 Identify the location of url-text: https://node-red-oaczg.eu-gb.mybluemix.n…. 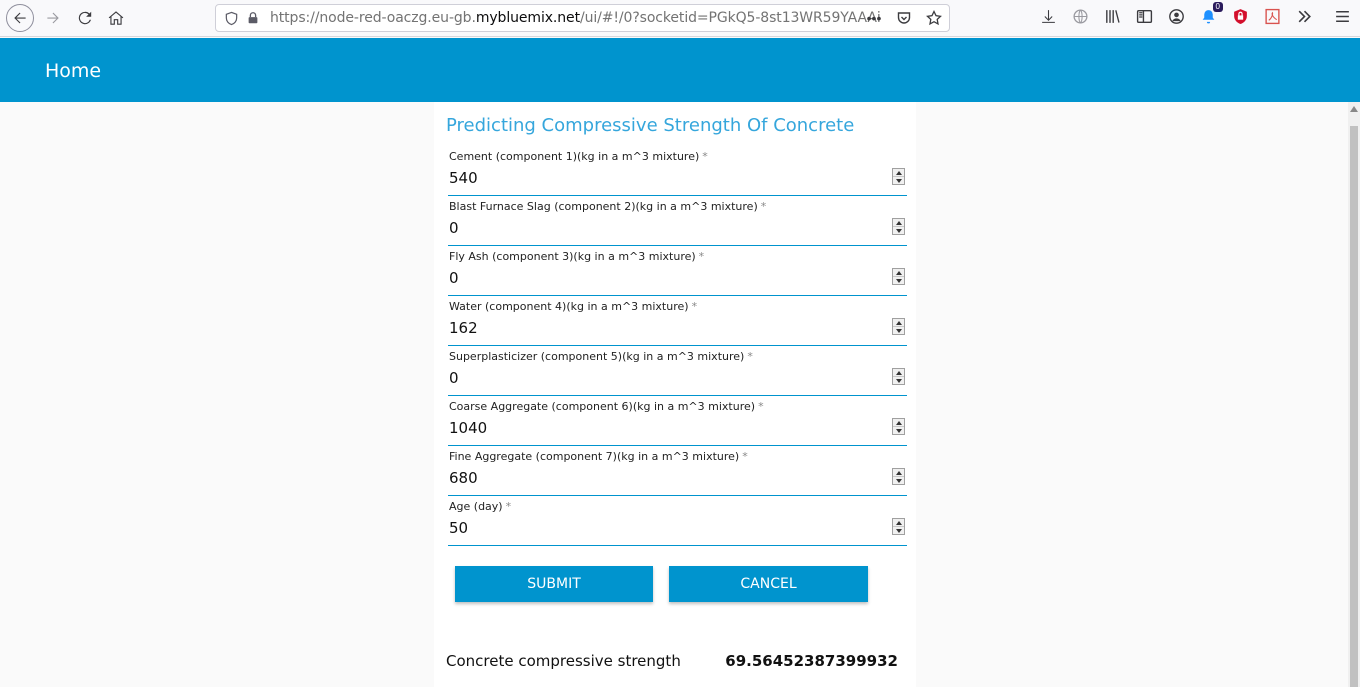
(575, 18).